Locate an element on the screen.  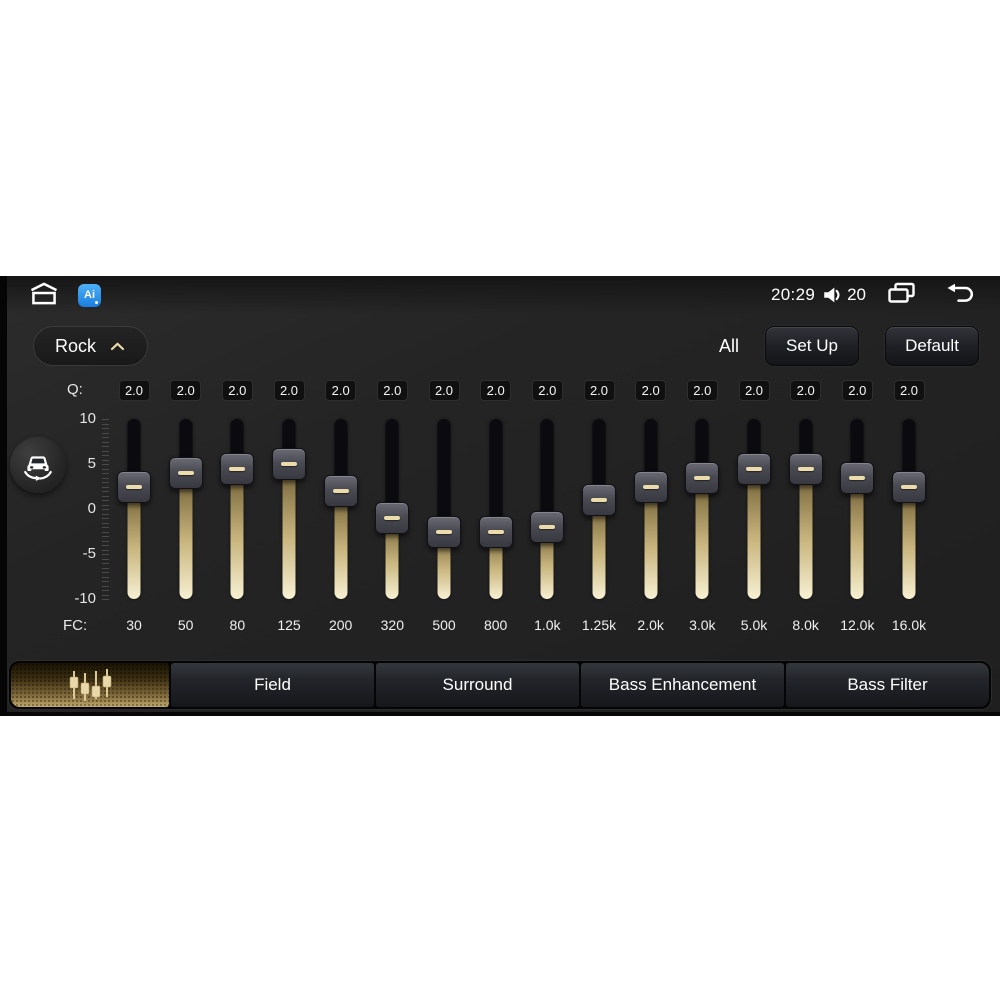
tab-bass-filter: Bass Filter is located at coordinates (887, 685).